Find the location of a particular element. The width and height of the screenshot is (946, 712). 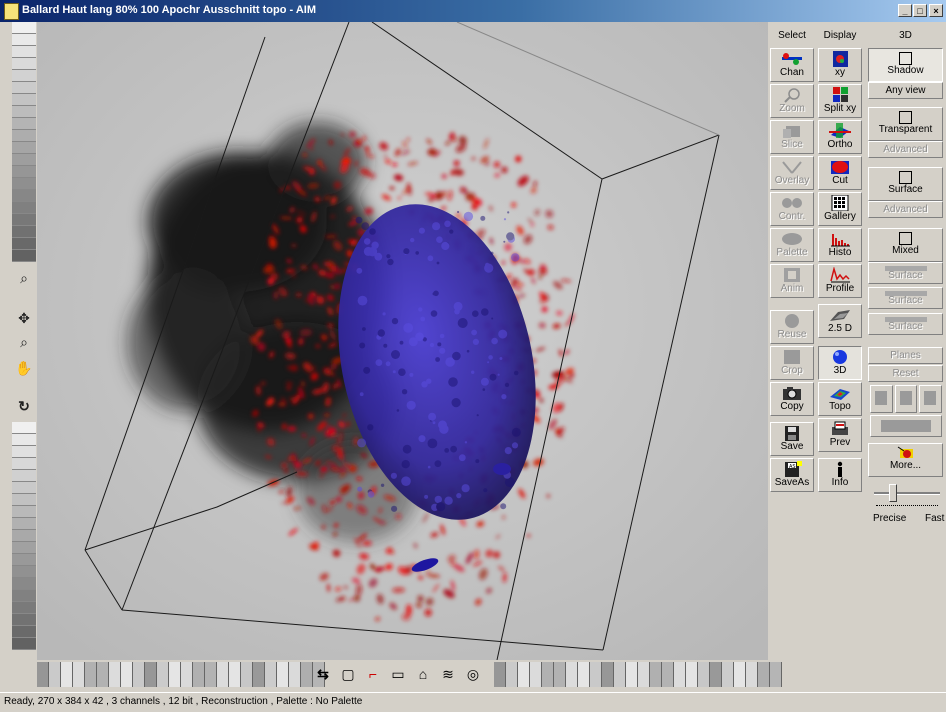

mixed-surface-button-2: Surface is located at coordinates (905, 298).